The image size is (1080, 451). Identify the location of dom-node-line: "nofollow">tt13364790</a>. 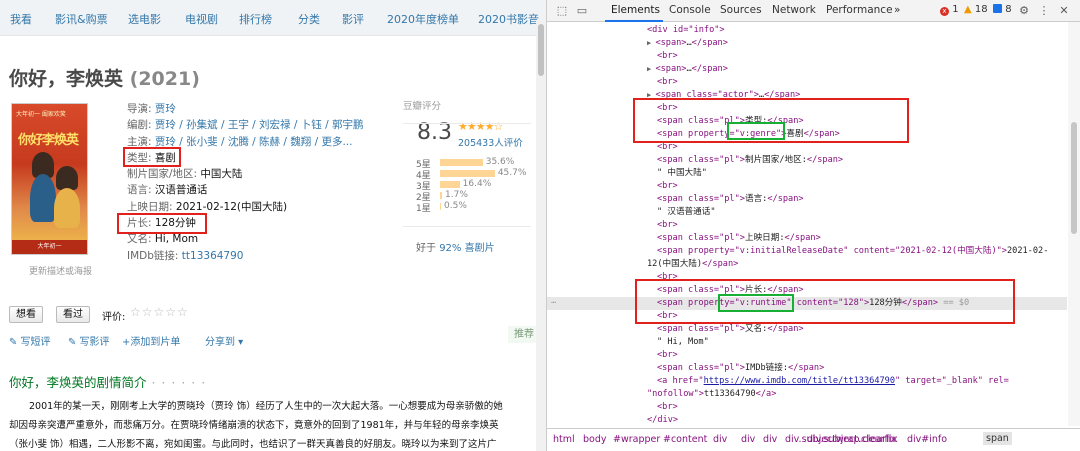
(807, 394).